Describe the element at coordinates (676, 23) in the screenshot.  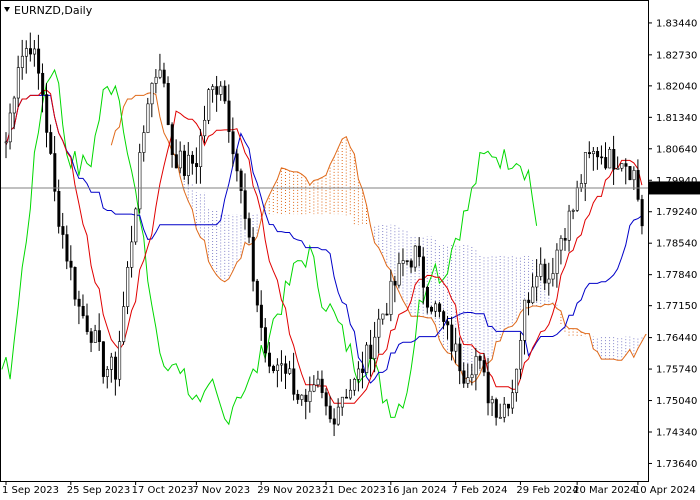
I see `y-tick-label: 1.83440` at that location.